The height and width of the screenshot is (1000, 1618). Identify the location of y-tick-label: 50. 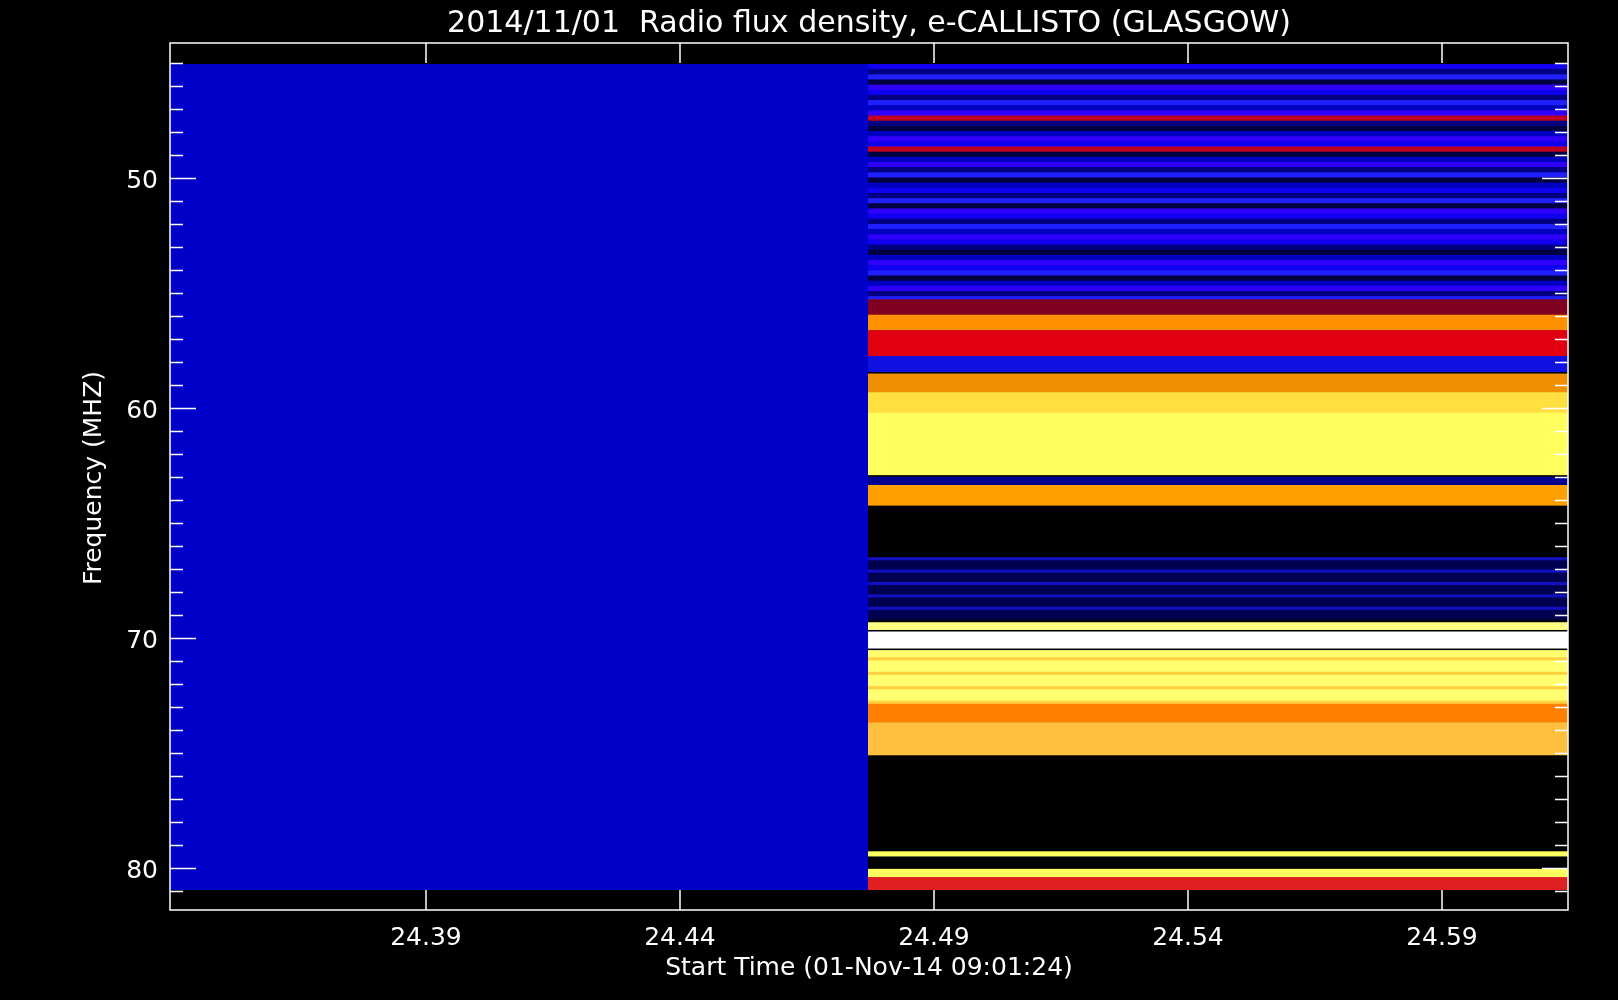
(142, 179).